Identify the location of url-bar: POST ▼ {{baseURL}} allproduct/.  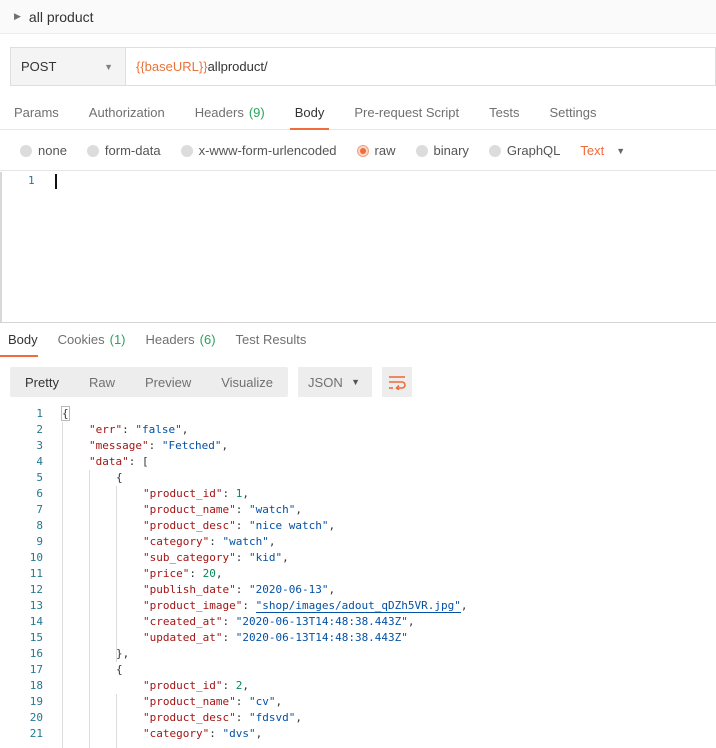
(363, 66).